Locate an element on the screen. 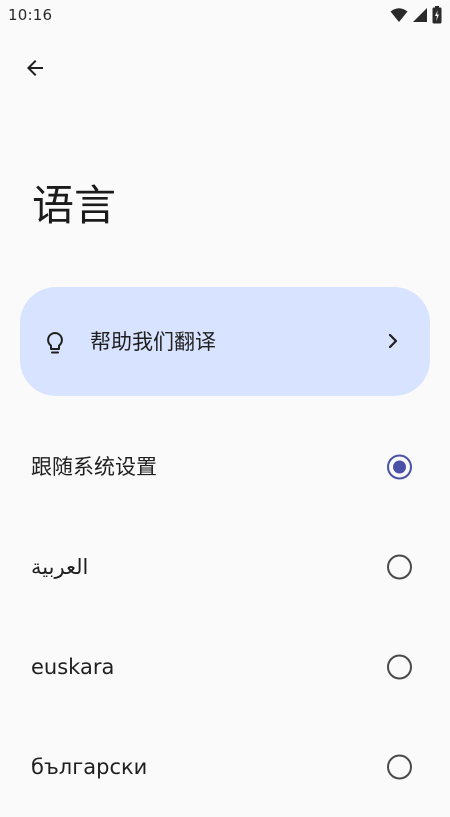 The height and width of the screenshot is (817, 450). help-translate-card: 帮助我们翻译 is located at coordinates (225, 341).